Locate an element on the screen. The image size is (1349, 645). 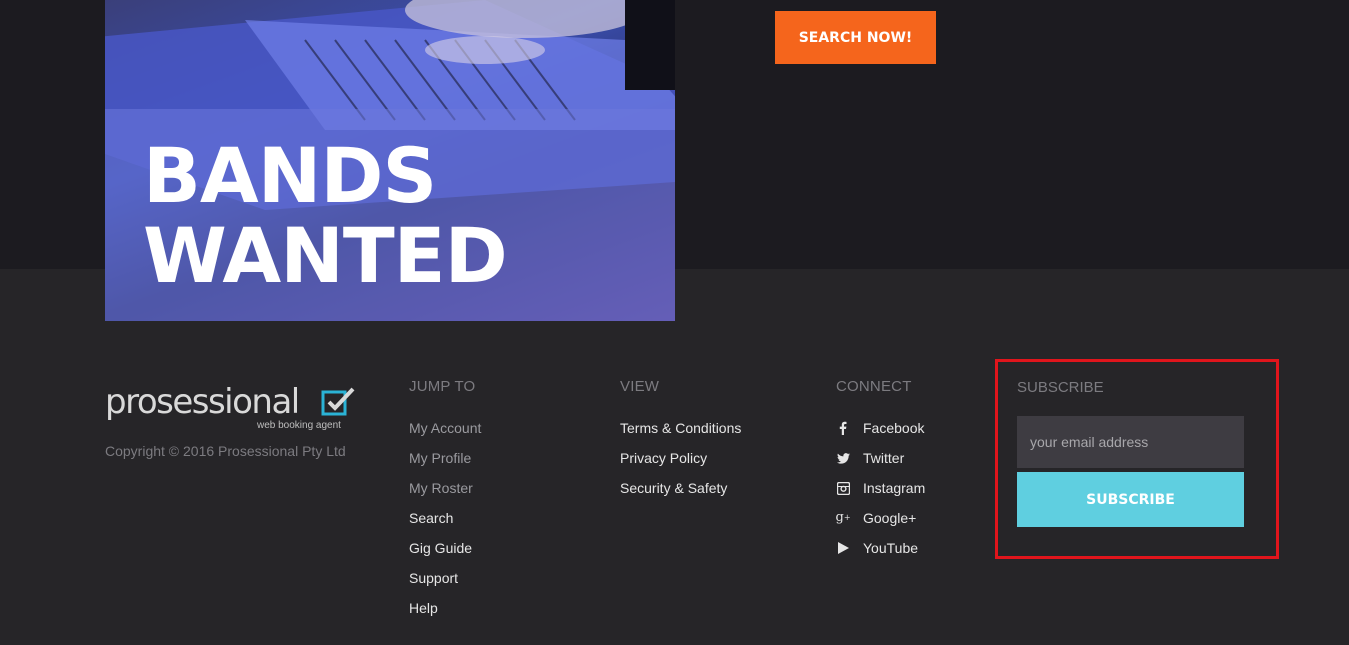
twitter-icon is located at coordinates (843, 458).